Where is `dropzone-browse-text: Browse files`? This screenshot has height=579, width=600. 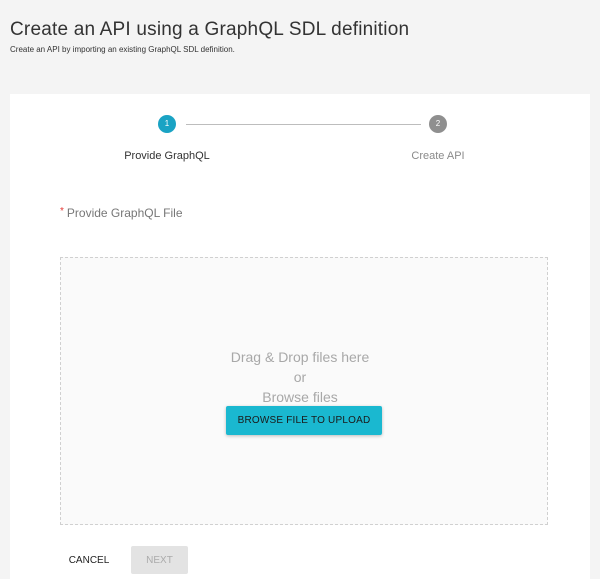 dropzone-browse-text: Browse files is located at coordinates (300, 397).